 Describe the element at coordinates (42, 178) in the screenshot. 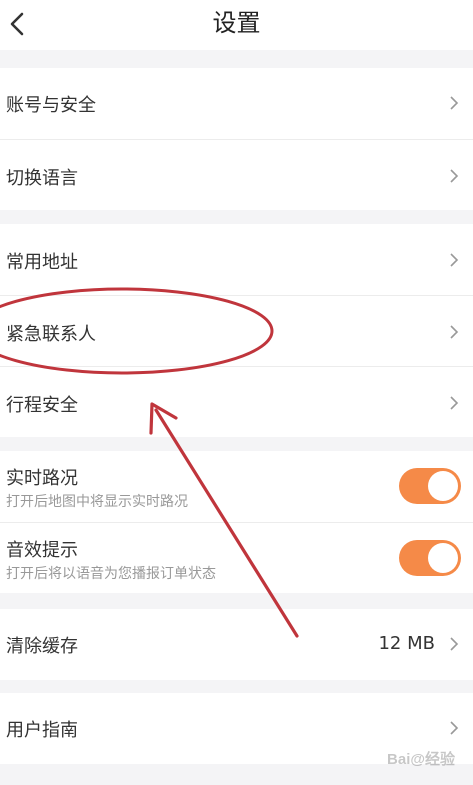

I see `settings-item-label: 切换语言` at that location.